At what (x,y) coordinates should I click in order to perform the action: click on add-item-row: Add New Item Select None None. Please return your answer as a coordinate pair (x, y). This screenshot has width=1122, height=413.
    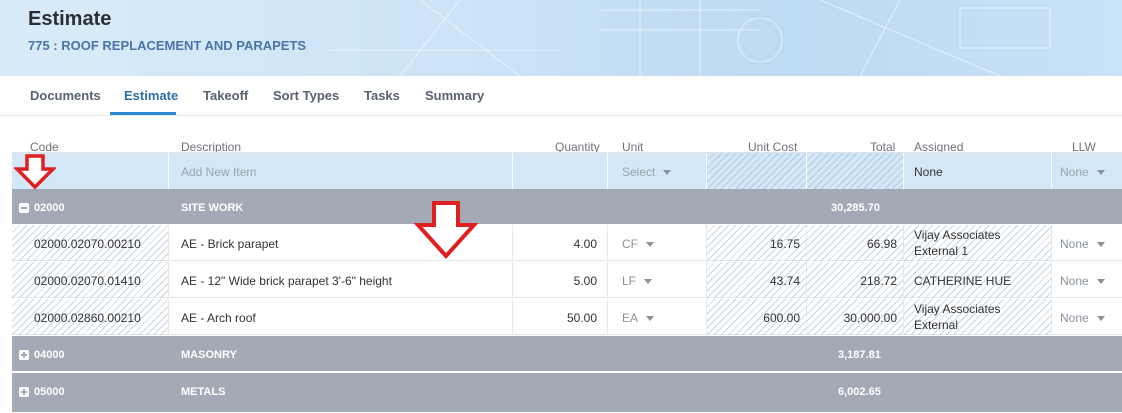
    Looking at the image, I should click on (567, 171).